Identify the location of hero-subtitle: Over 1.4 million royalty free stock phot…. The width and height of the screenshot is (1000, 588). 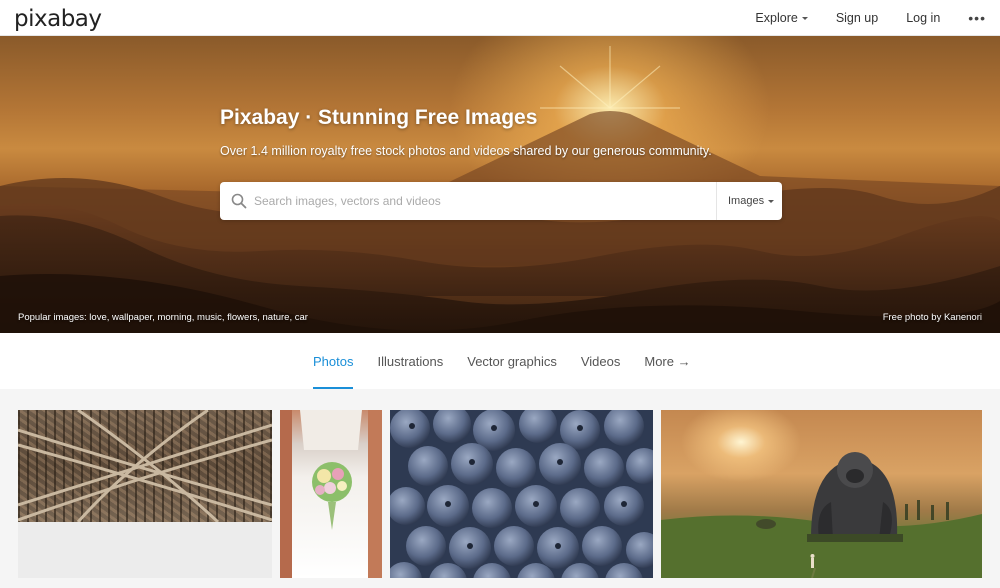
(466, 151).